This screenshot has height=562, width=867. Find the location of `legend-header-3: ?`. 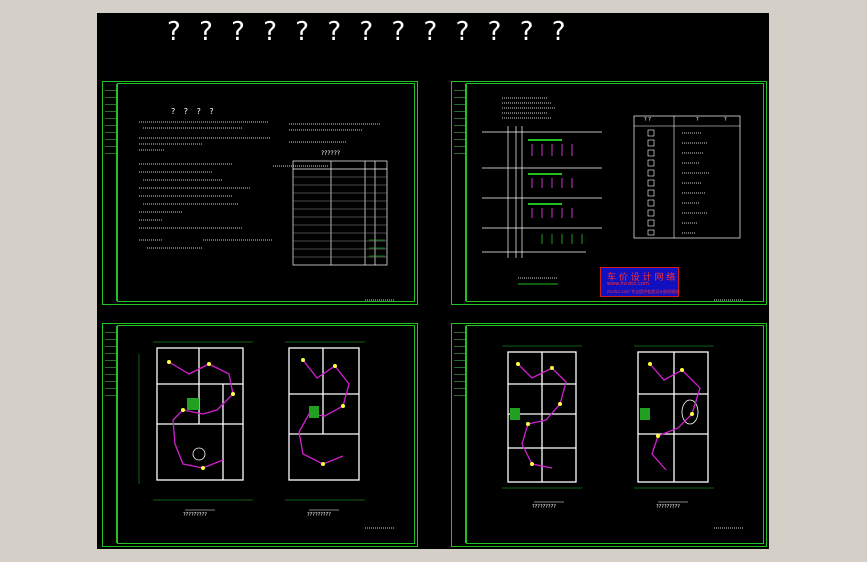

legend-header-3: ? is located at coordinates (725, 120).